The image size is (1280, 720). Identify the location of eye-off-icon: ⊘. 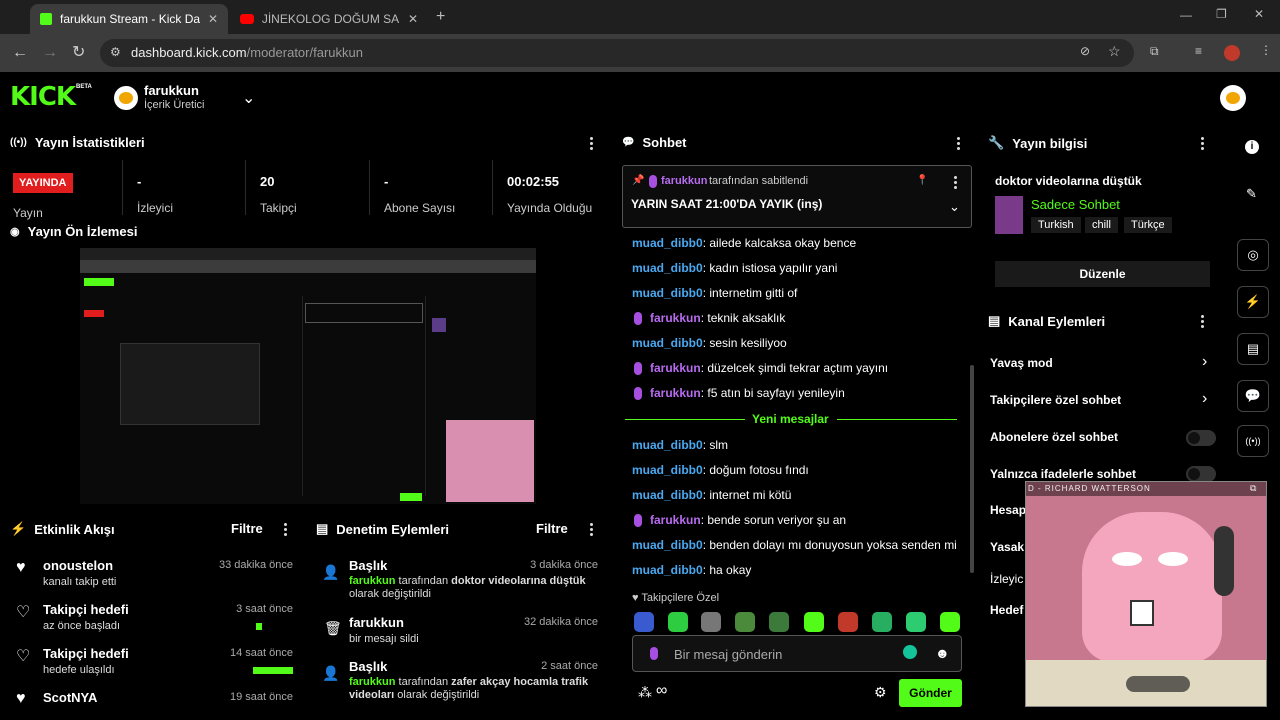
(1085, 51).